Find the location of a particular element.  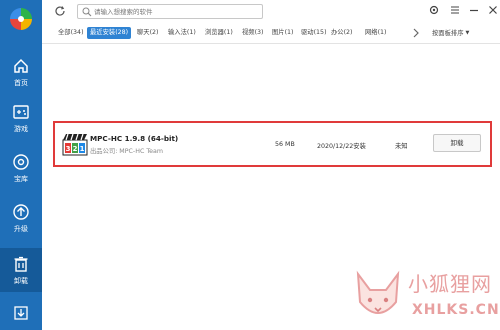

trash-icon is located at coordinates (21, 264).